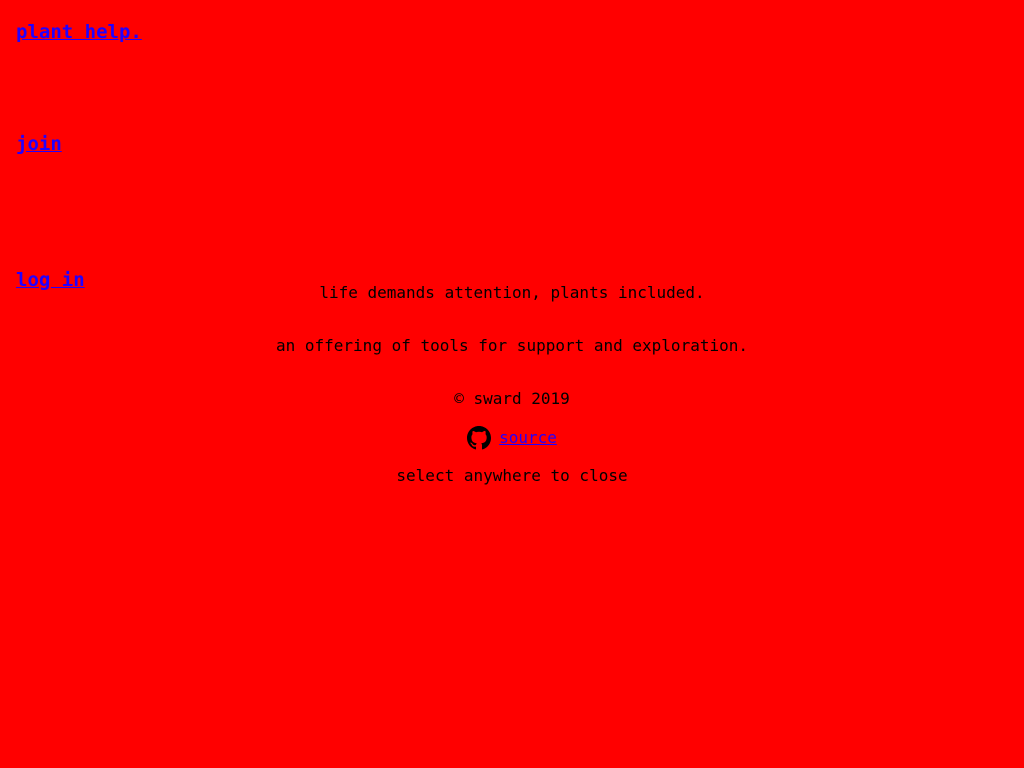 The height and width of the screenshot is (768, 1024). What do you see at coordinates (512, 292) in the screenshot?
I see `tagline: life demands attention, plants included.` at bounding box center [512, 292].